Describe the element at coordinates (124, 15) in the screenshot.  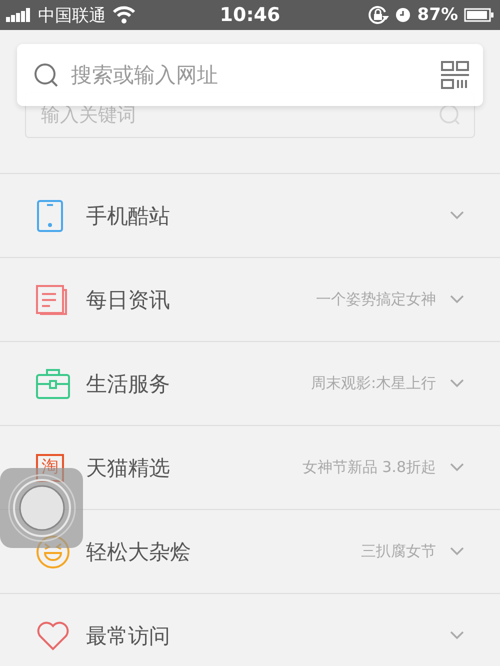
I see `wifi-icon` at that location.